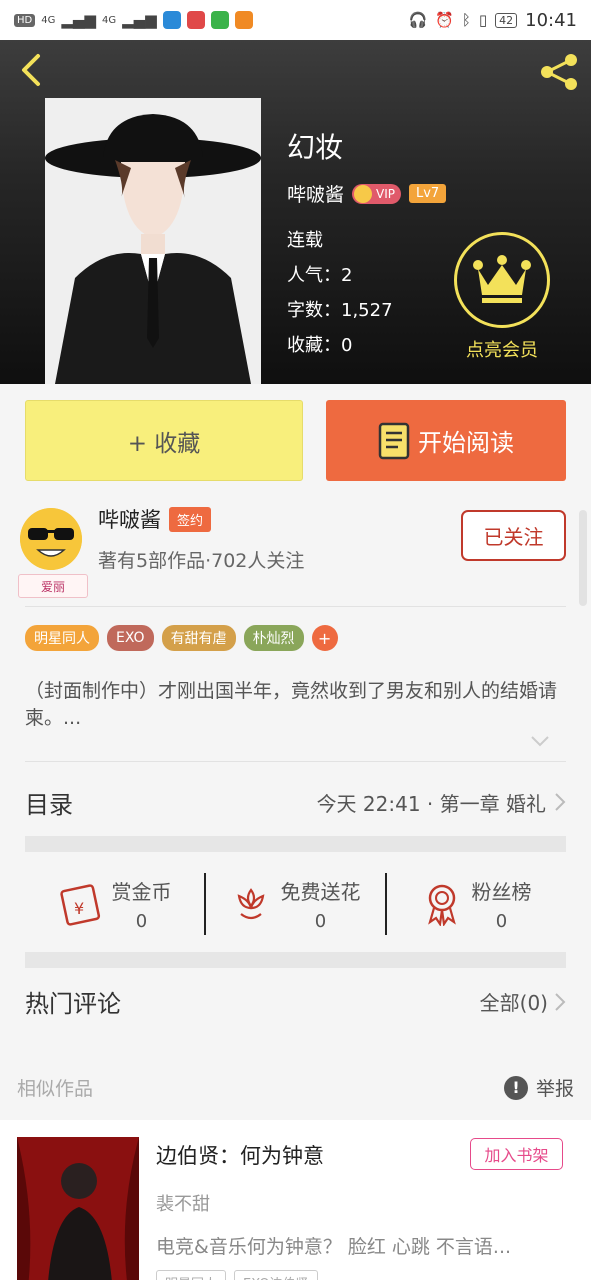  Describe the element at coordinates (273, 638) in the screenshot. I see `tag-chip: 朴灿烈` at that location.